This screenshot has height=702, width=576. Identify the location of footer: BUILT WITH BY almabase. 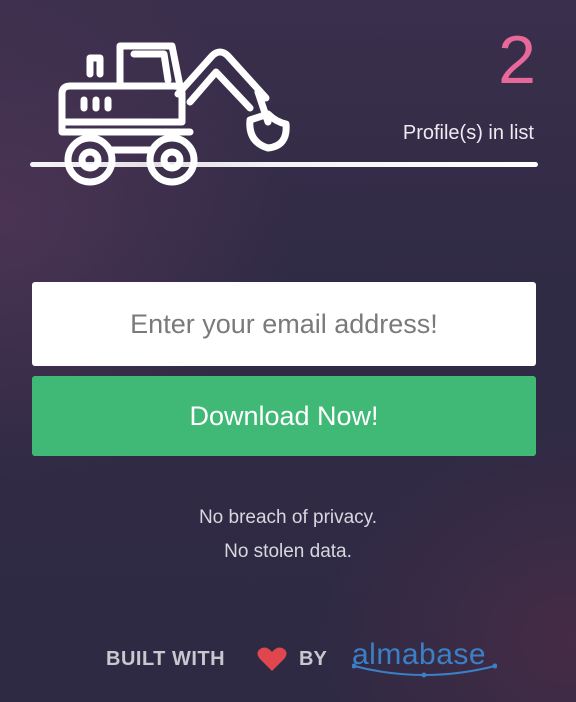
(288, 661).